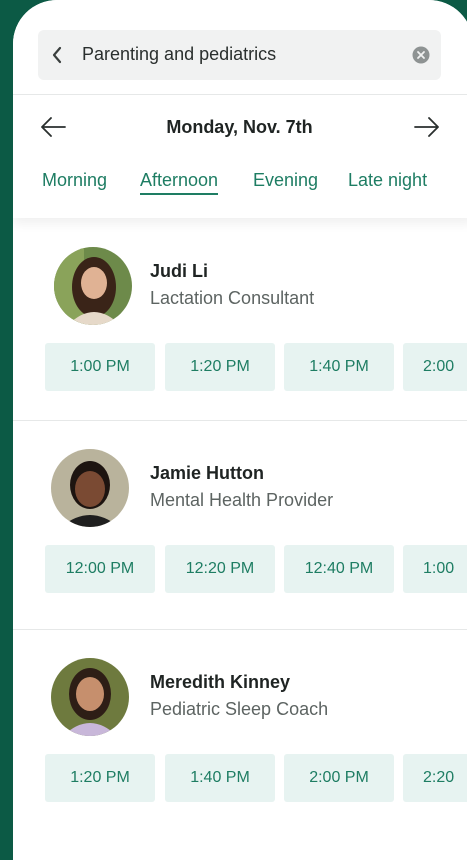 This screenshot has width=467, height=860. Describe the element at coordinates (179, 182) in the screenshot. I see `tab-afternoon: Afternoon` at that location.